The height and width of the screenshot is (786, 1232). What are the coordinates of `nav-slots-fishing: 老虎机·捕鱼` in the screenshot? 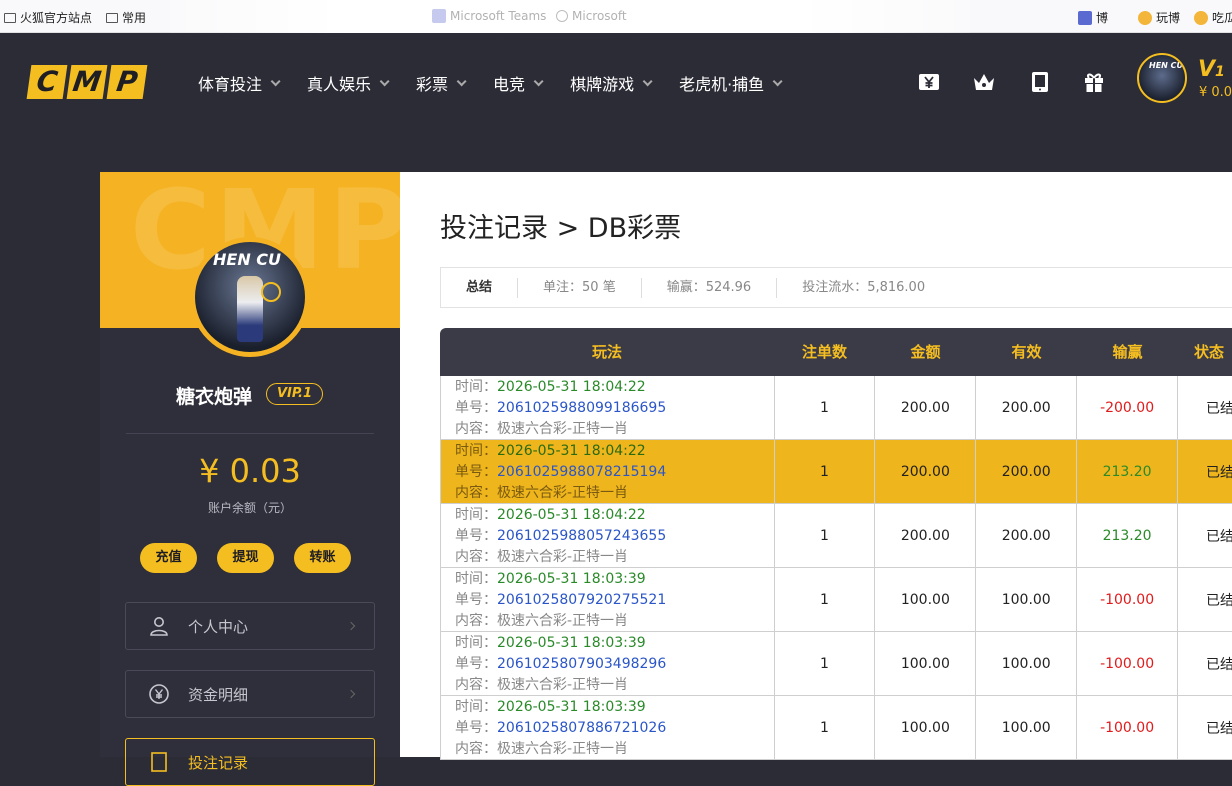 It's located at (731, 83).